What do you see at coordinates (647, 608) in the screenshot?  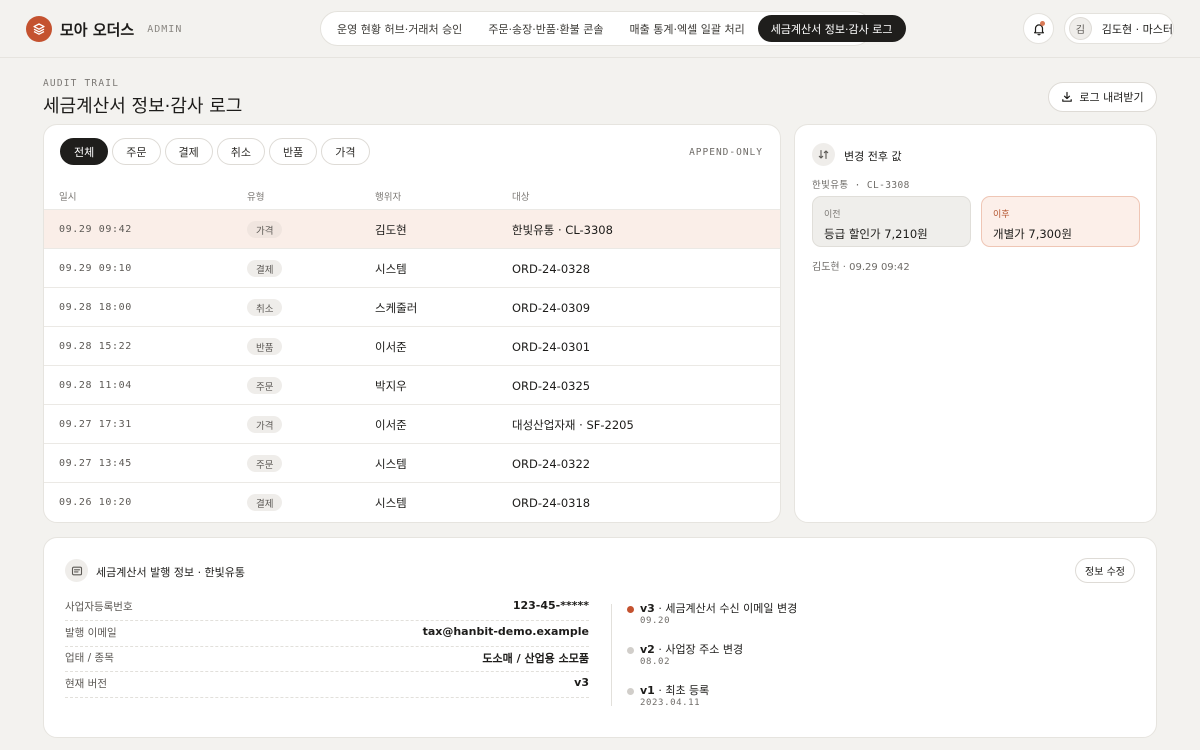 I see `version-number: v3` at bounding box center [647, 608].